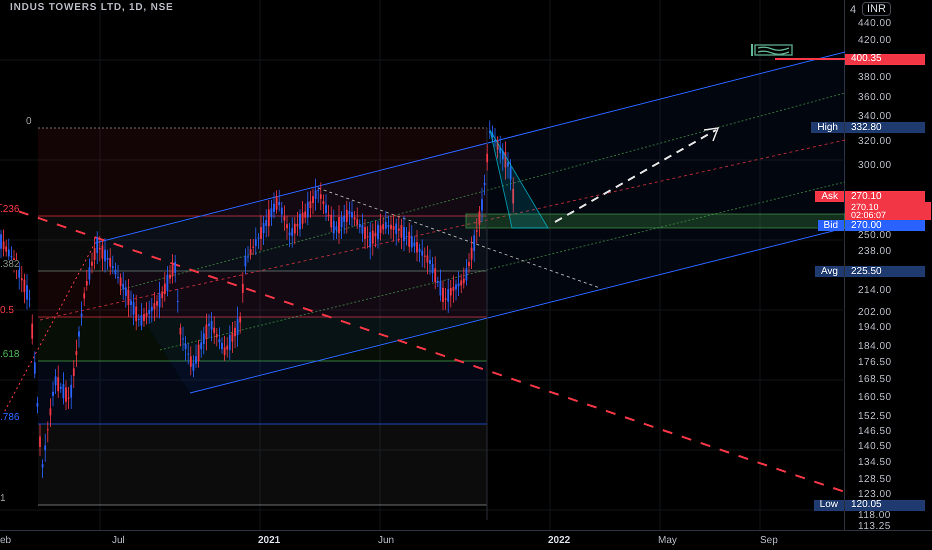  What do you see at coordinates (885, 196) in the screenshot?
I see `price-value-label: 270.10` at bounding box center [885, 196].